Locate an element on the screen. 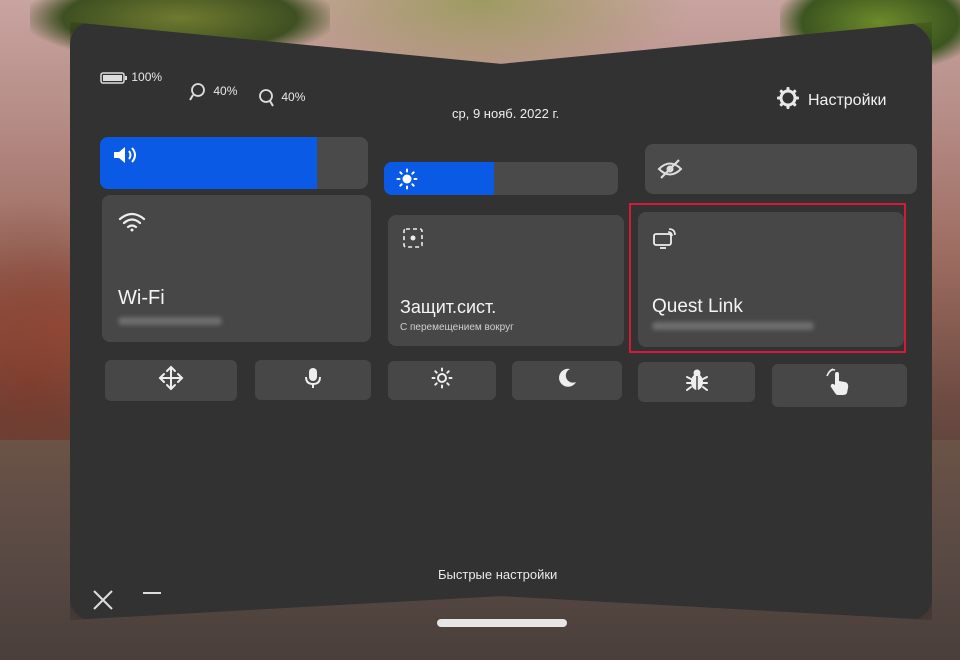 The image size is (960, 660). guardian-tile: Защит.сист. С перемещением вокруг is located at coordinates (506, 280).